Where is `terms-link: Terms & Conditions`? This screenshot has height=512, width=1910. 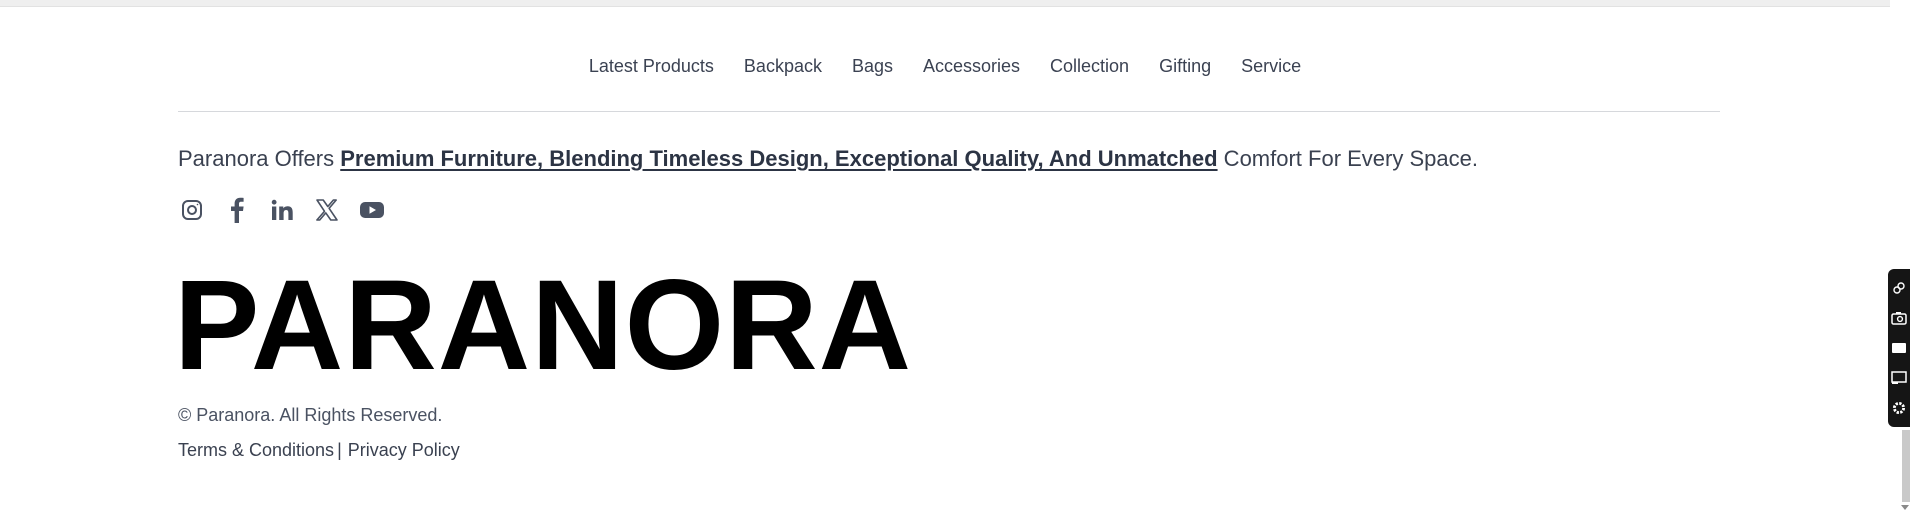 terms-link: Terms & Conditions is located at coordinates (256, 450).